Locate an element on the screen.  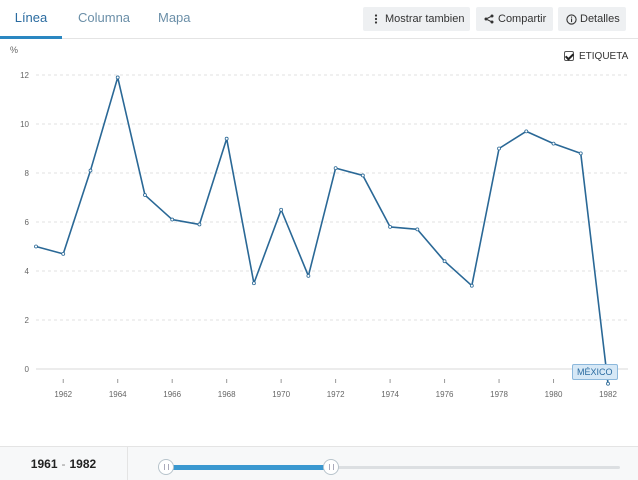
slider-handle-end is located at coordinates (331, 467).